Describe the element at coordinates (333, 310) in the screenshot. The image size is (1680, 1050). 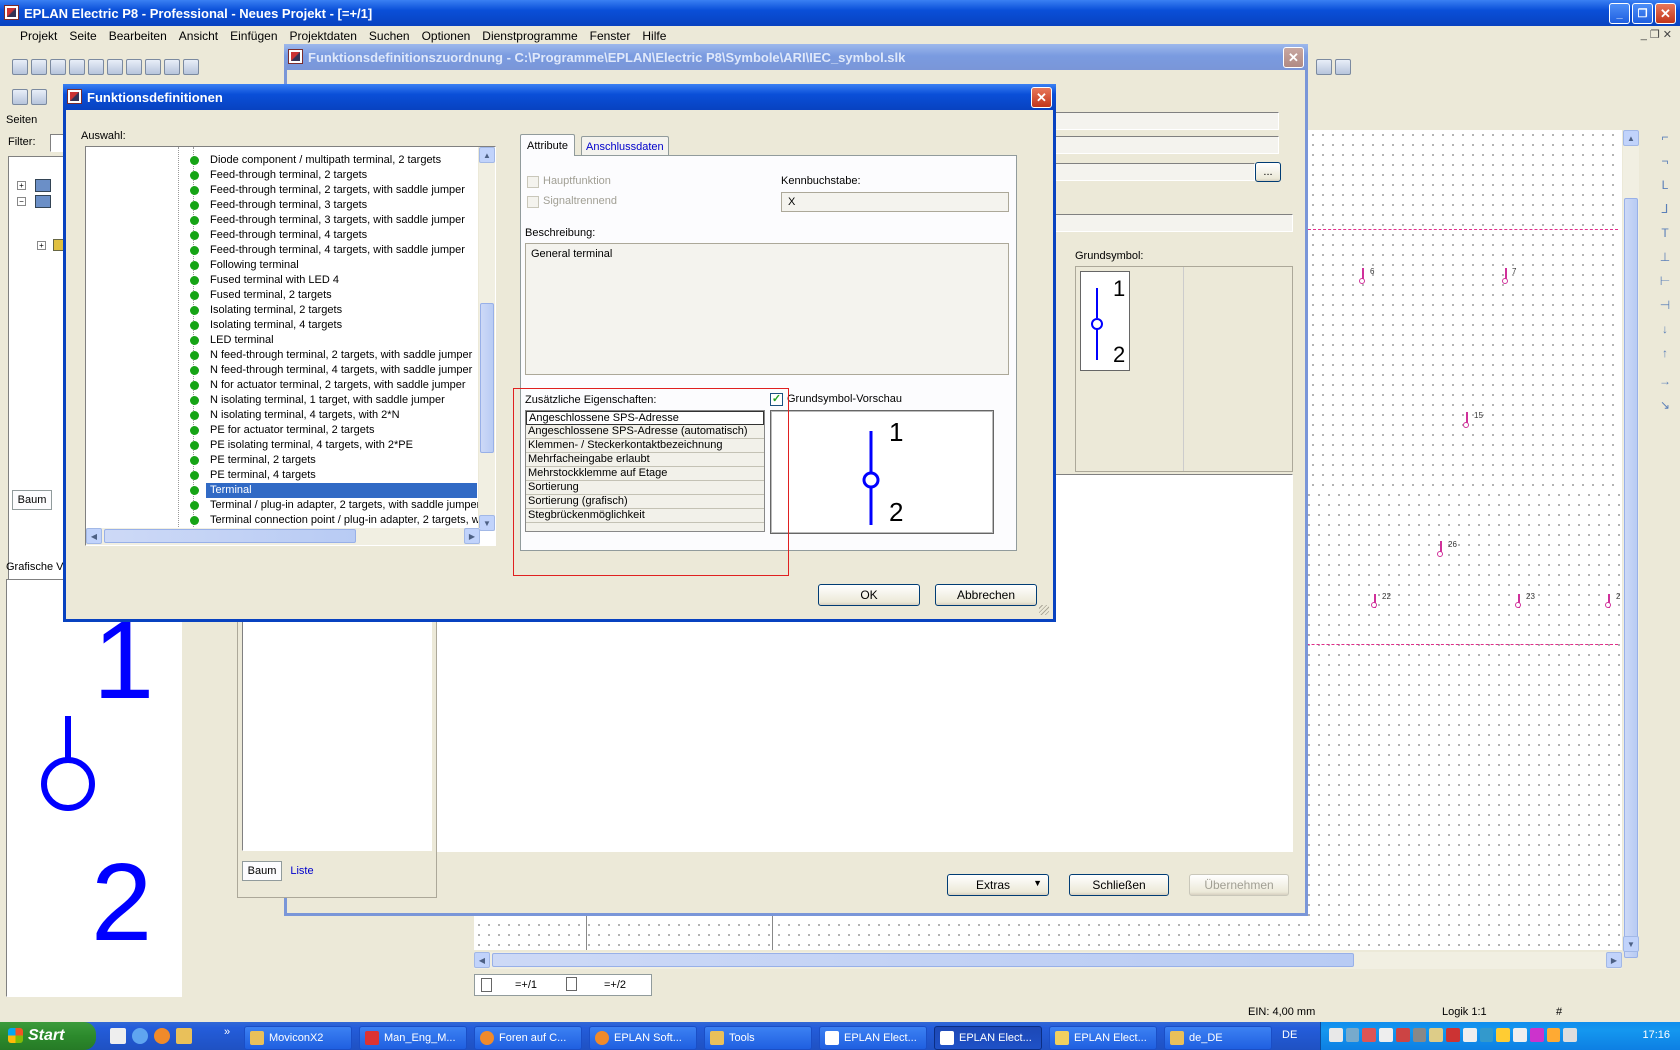
I see `function-list-item: Isolating terminal, 2 targets` at that location.